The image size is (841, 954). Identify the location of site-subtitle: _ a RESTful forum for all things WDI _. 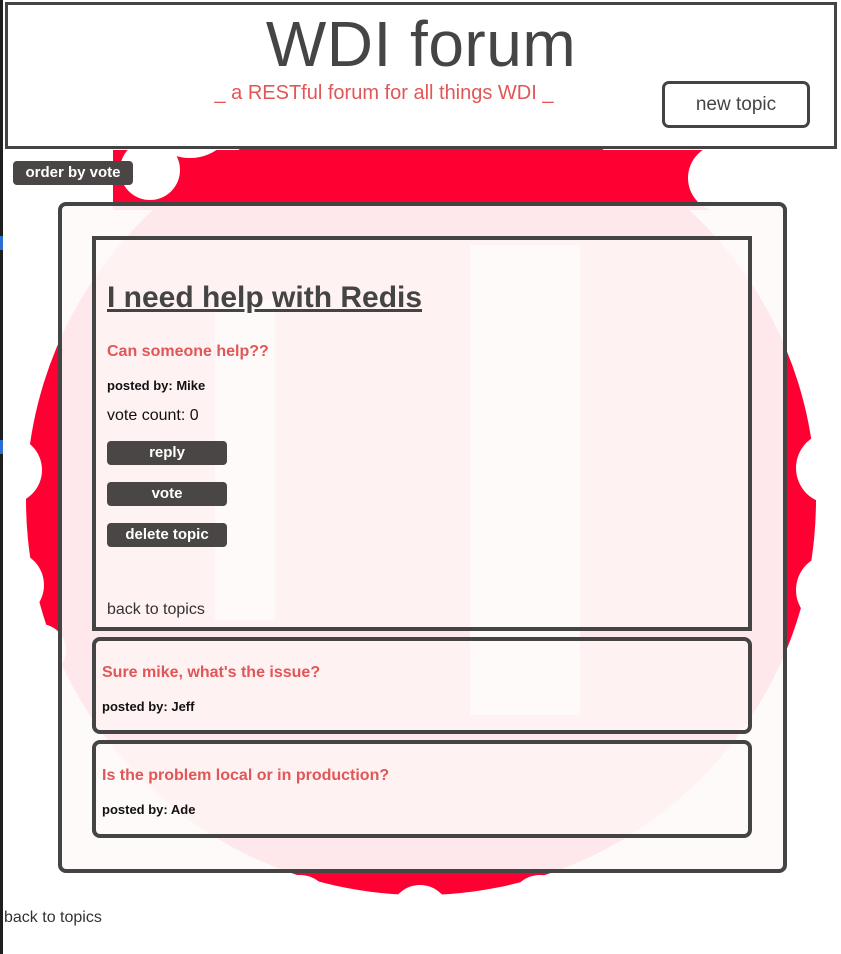
(384, 93).